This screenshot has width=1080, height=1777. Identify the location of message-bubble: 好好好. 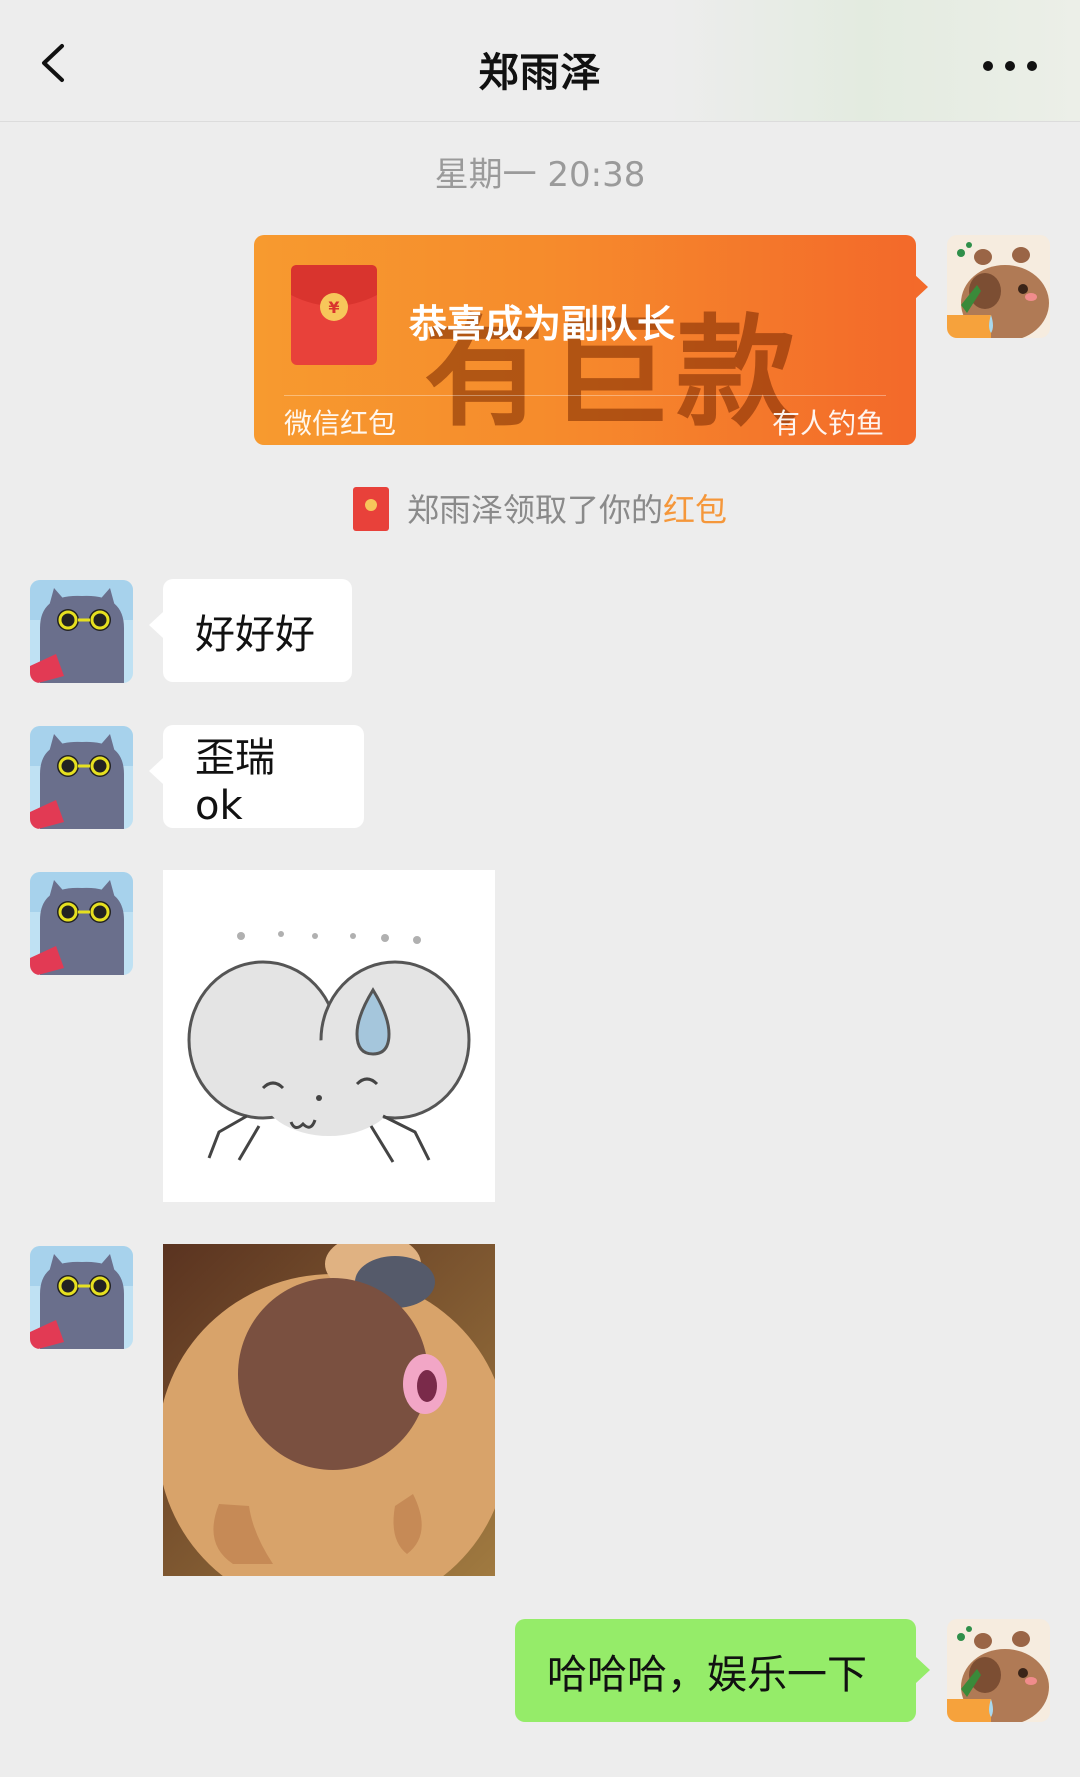
(250, 630).